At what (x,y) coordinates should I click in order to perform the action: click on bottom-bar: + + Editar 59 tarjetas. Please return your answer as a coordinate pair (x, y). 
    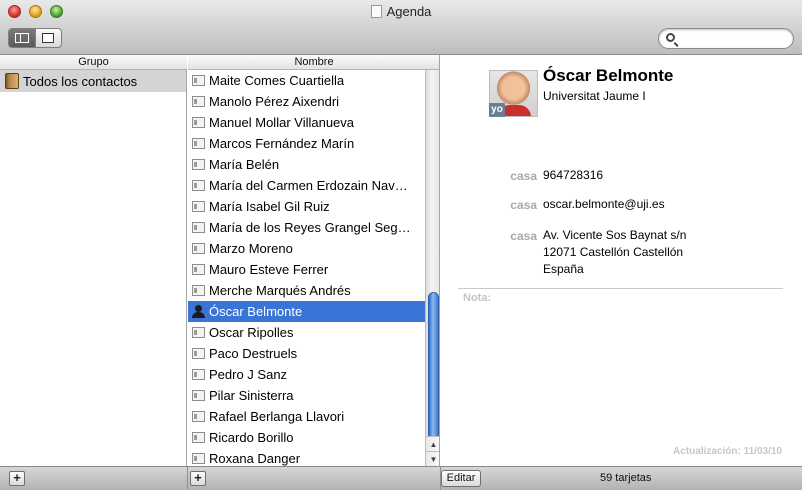
    Looking at the image, I should click on (401, 478).